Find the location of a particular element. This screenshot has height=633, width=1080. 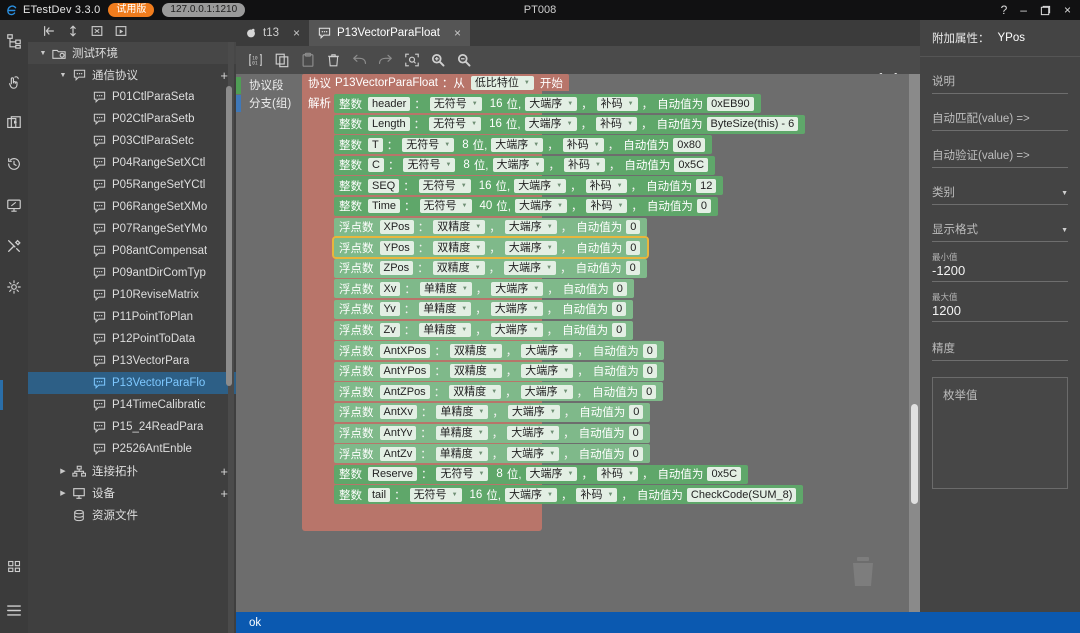

field-name-input: ZPos is located at coordinates (396, 268).